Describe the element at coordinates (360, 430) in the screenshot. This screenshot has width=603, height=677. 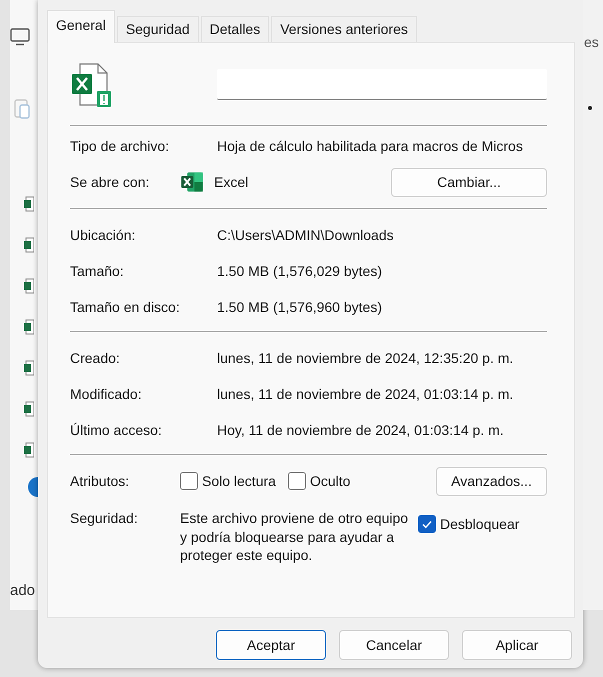
I see `field-value: Hoy, 11 de noviembre de 2024, 01:03:14 p. m.` at that location.